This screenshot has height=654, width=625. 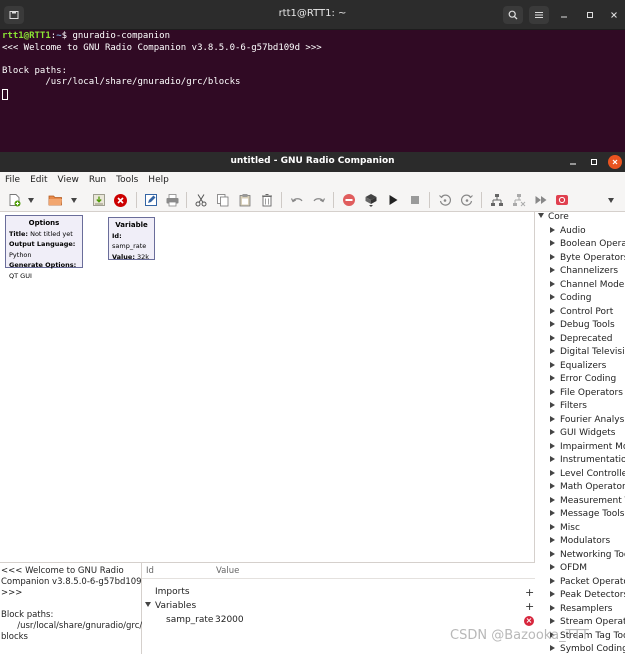 I want to click on rotate-ccw-button, so click(x=445, y=200).